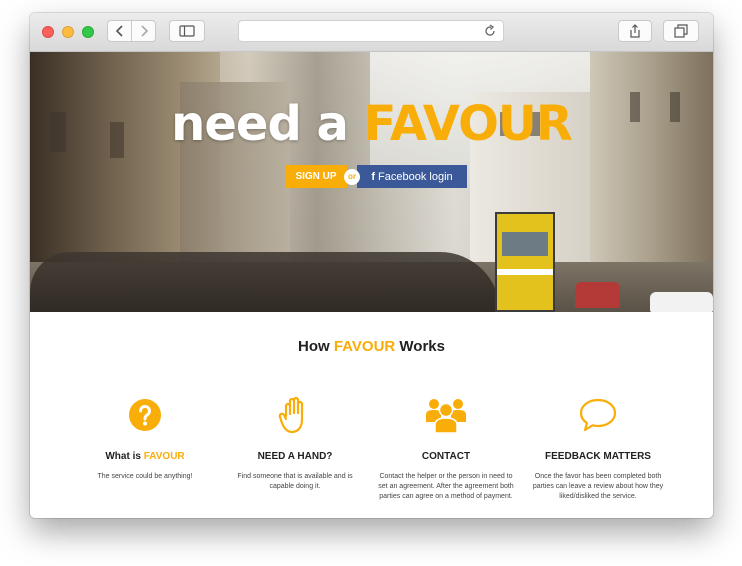 The height and width of the screenshot is (566, 742). Describe the element at coordinates (48, 32) in the screenshot. I see `close-window-button` at that location.